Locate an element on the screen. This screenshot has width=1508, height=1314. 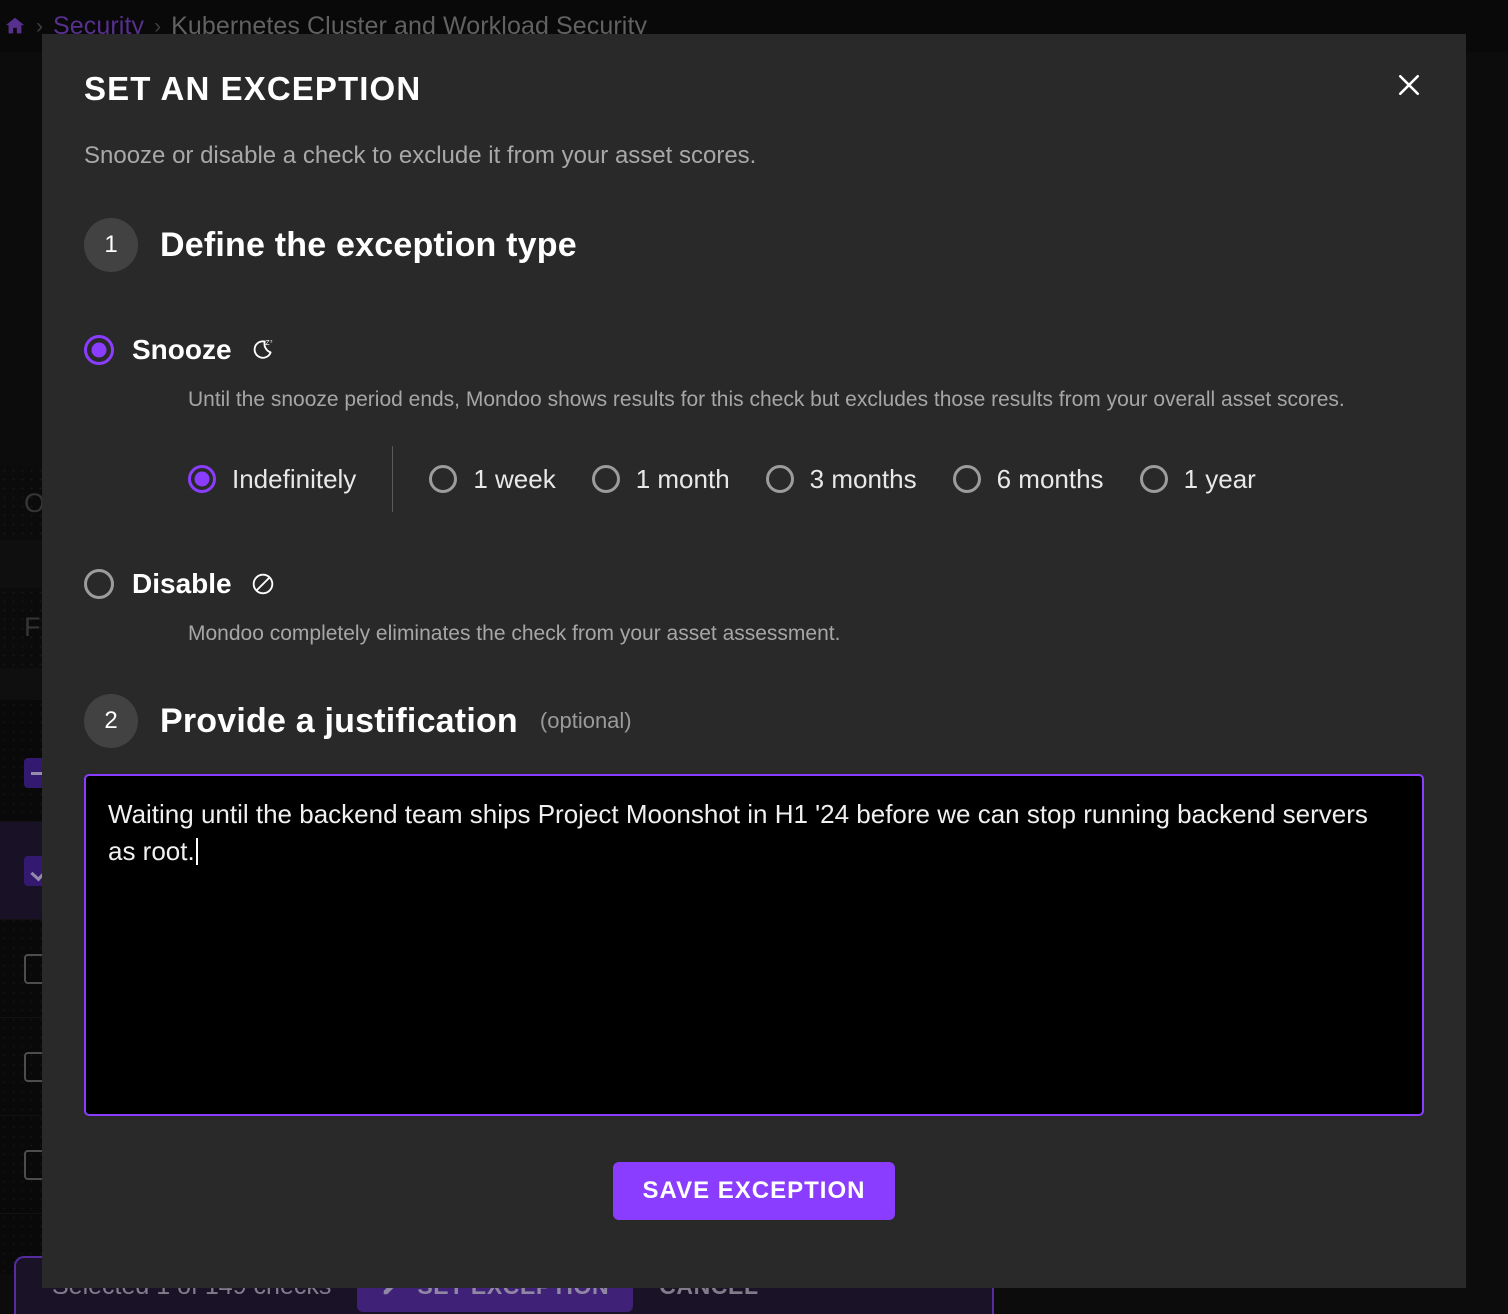
duration-label: 3 months is located at coordinates (863, 478).